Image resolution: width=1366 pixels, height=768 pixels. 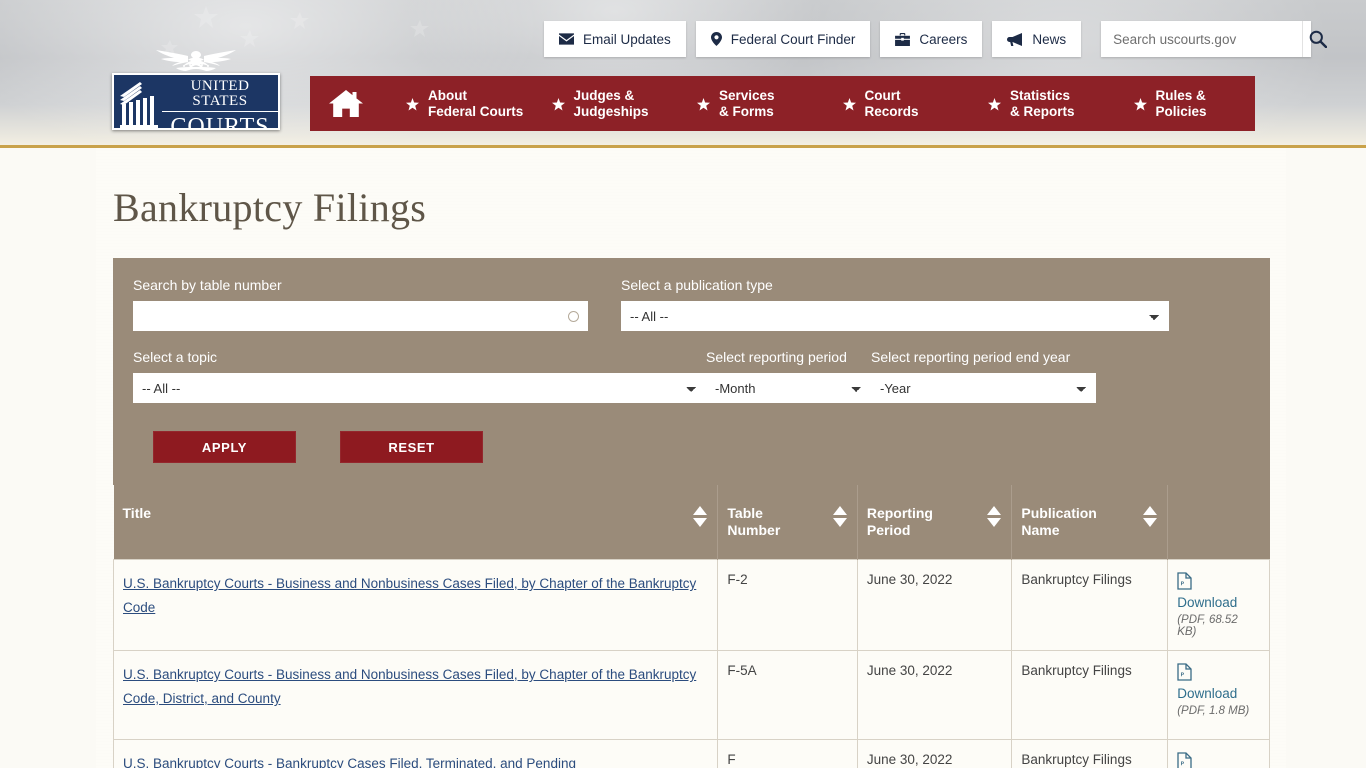 I want to click on email-updates-button: Email Updates, so click(x=615, y=39).